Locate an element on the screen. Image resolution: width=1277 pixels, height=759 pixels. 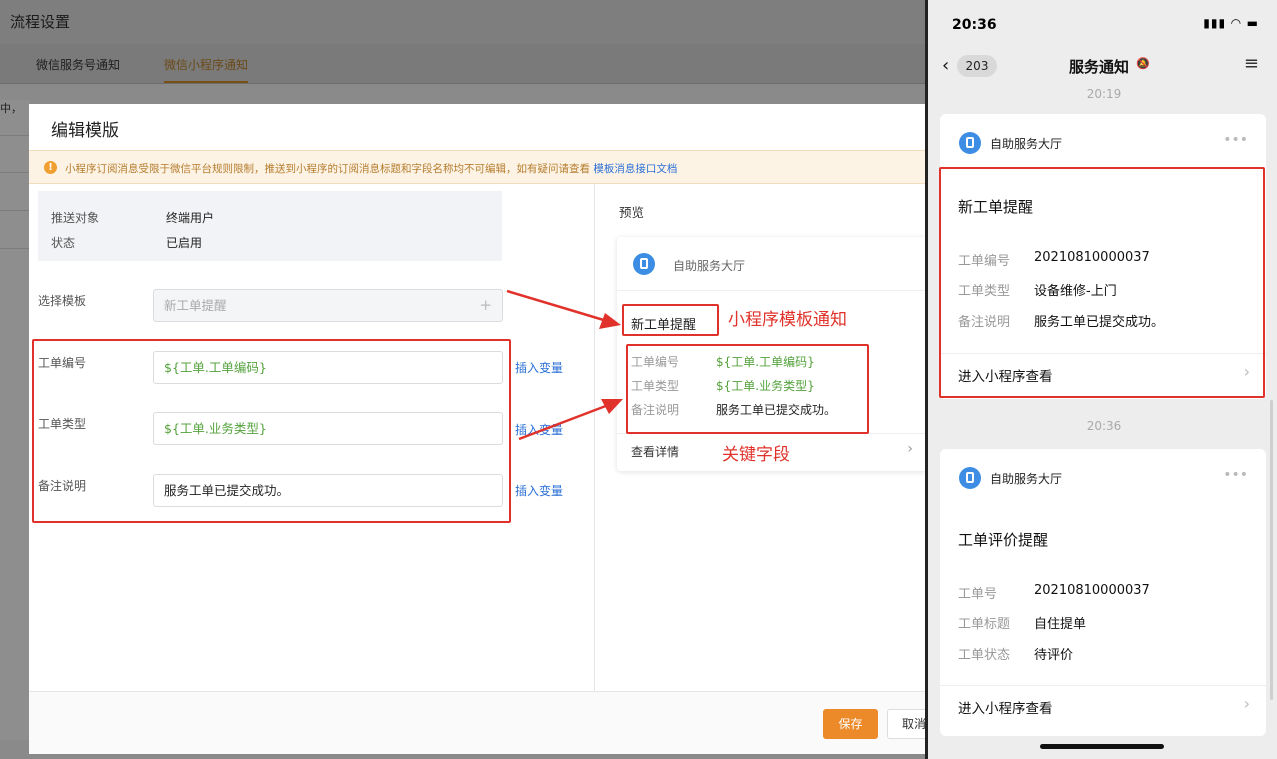
status-icons: ▮▮▮ ◠ ▬ is located at coordinates (1231, 23).